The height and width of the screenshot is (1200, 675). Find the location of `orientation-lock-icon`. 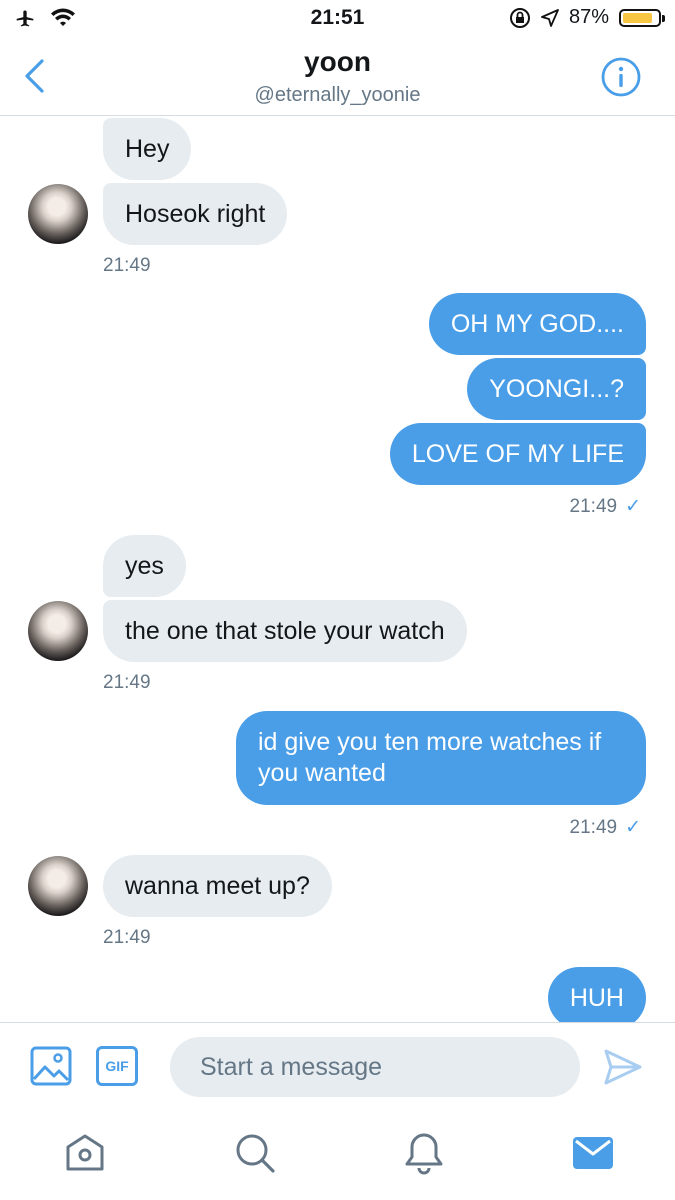

orientation-lock-icon is located at coordinates (519, 17).